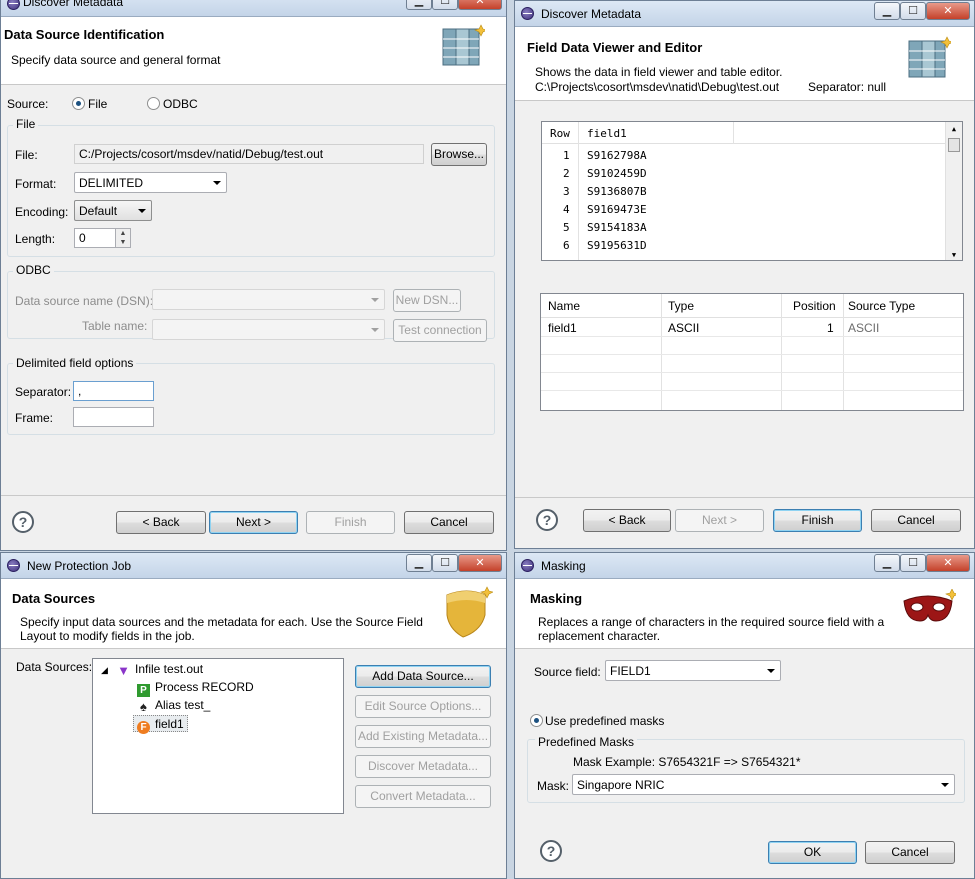 This screenshot has width=975, height=879. What do you see at coordinates (195, 688) in the screenshot?
I see `tree-item-process: P Process RECORD` at bounding box center [195, 688].